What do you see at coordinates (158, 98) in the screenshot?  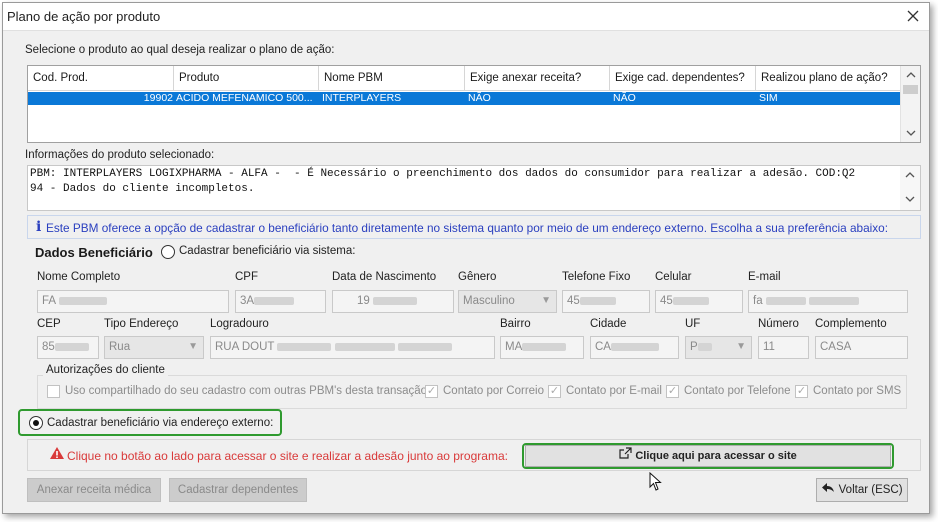 I see `cell-cod-prod: 19902` at bounding box center [158, 98].